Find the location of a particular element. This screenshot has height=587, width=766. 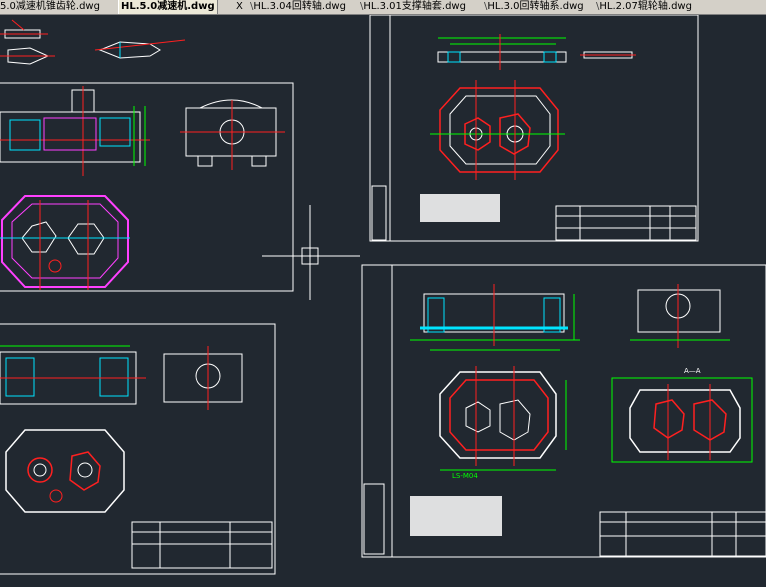

tab-rotary-shaft: \HL.3.04回转轴.dwg is located at coordinates (298, 7).